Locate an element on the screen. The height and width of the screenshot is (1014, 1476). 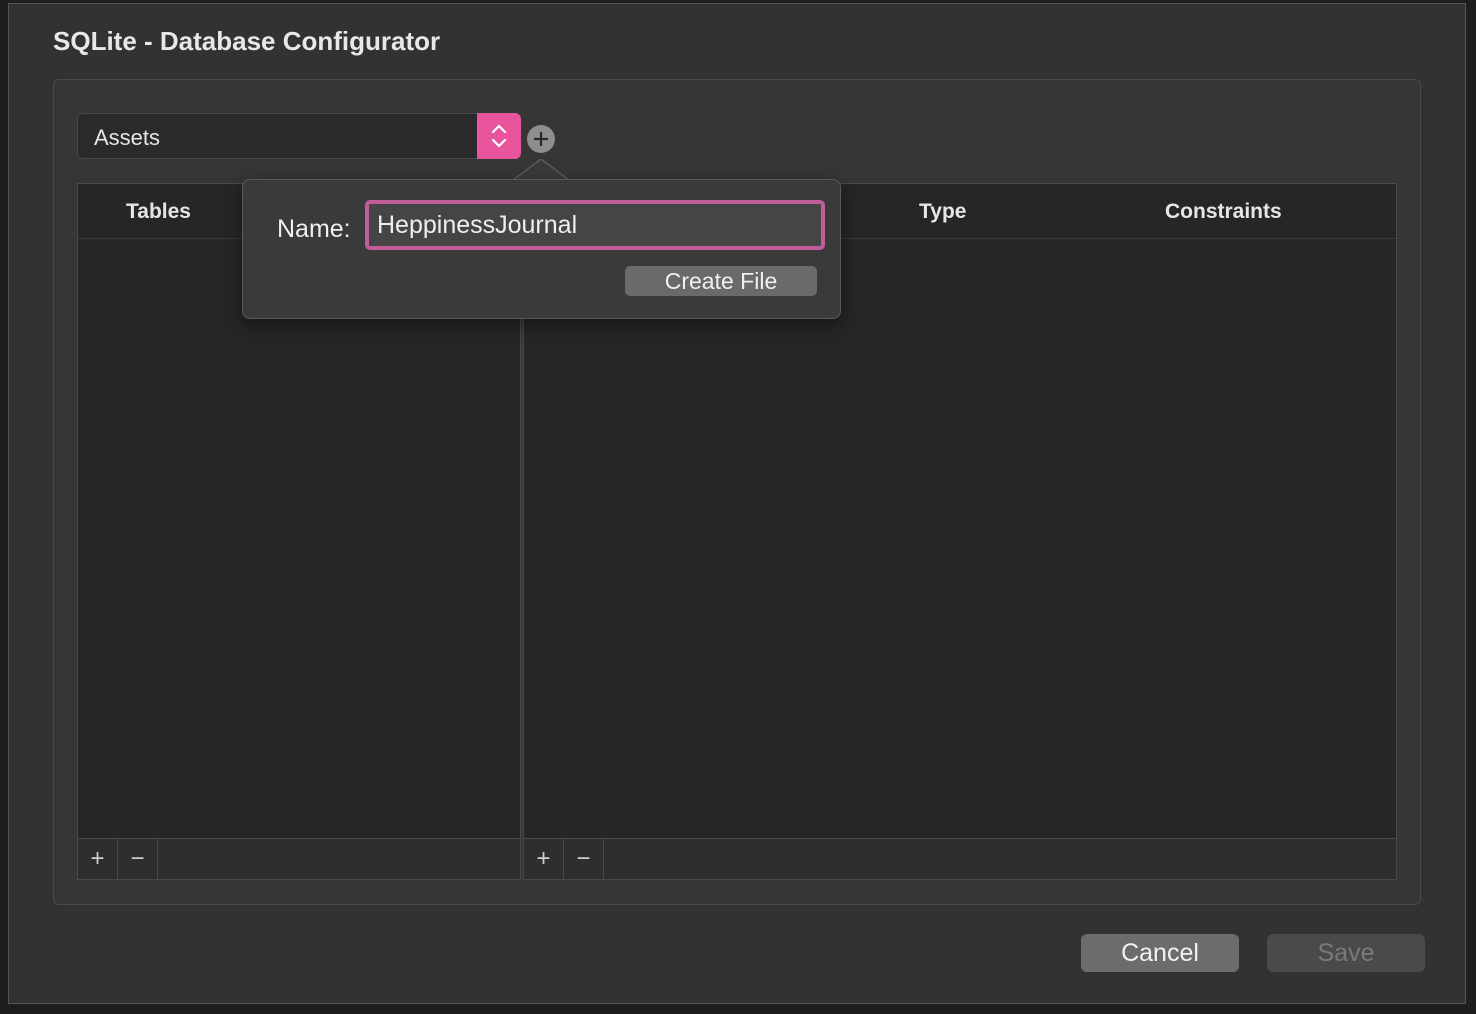
remove-column-button: − is located at coordinates (584, 859).